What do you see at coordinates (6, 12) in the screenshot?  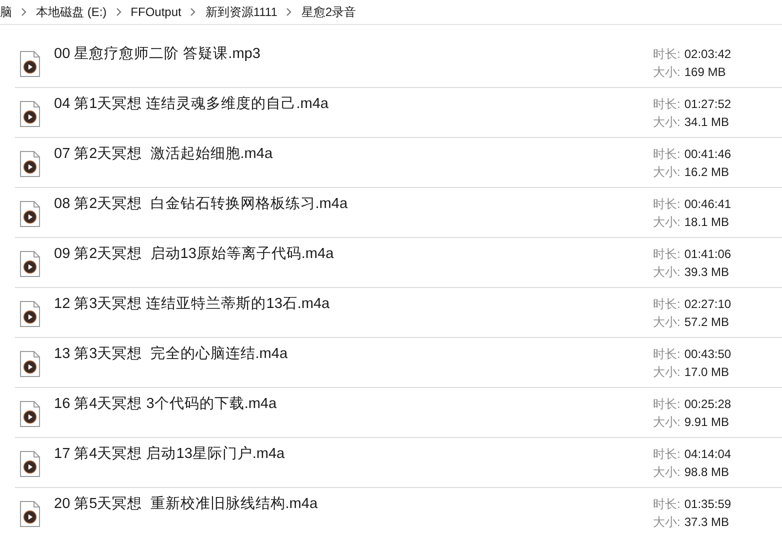 I see `breadcrumb-item: 脑` at bounding box center [6, 12].